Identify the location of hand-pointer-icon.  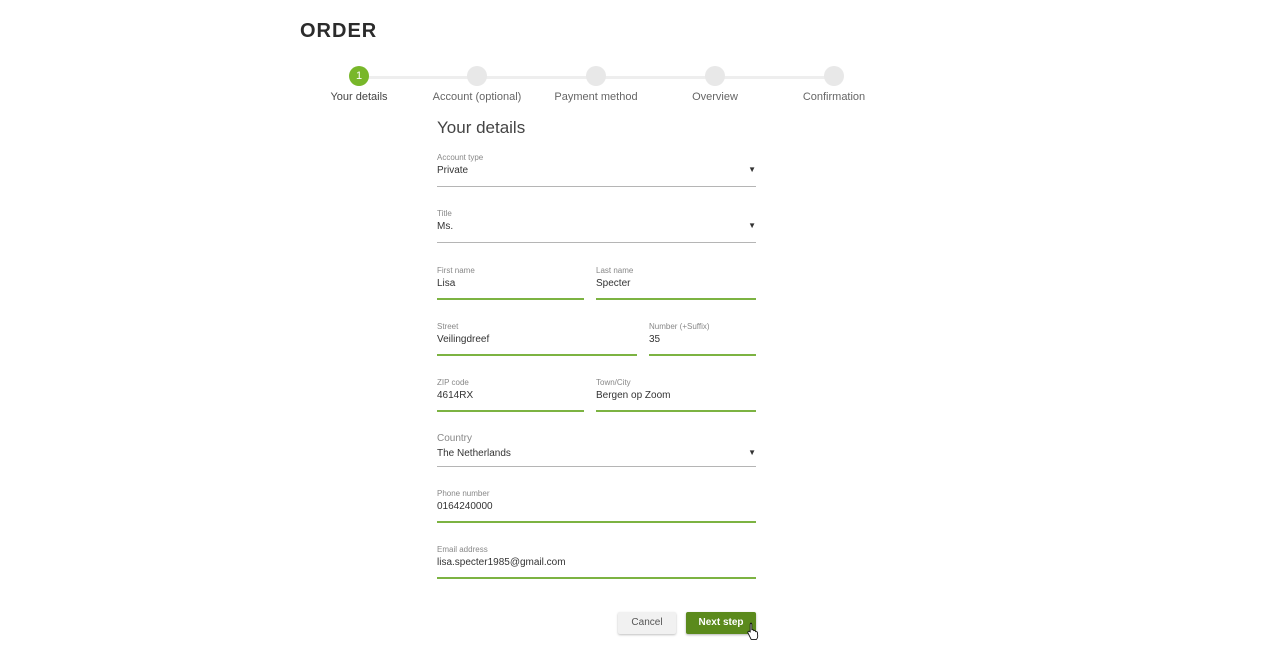
(753, 631).